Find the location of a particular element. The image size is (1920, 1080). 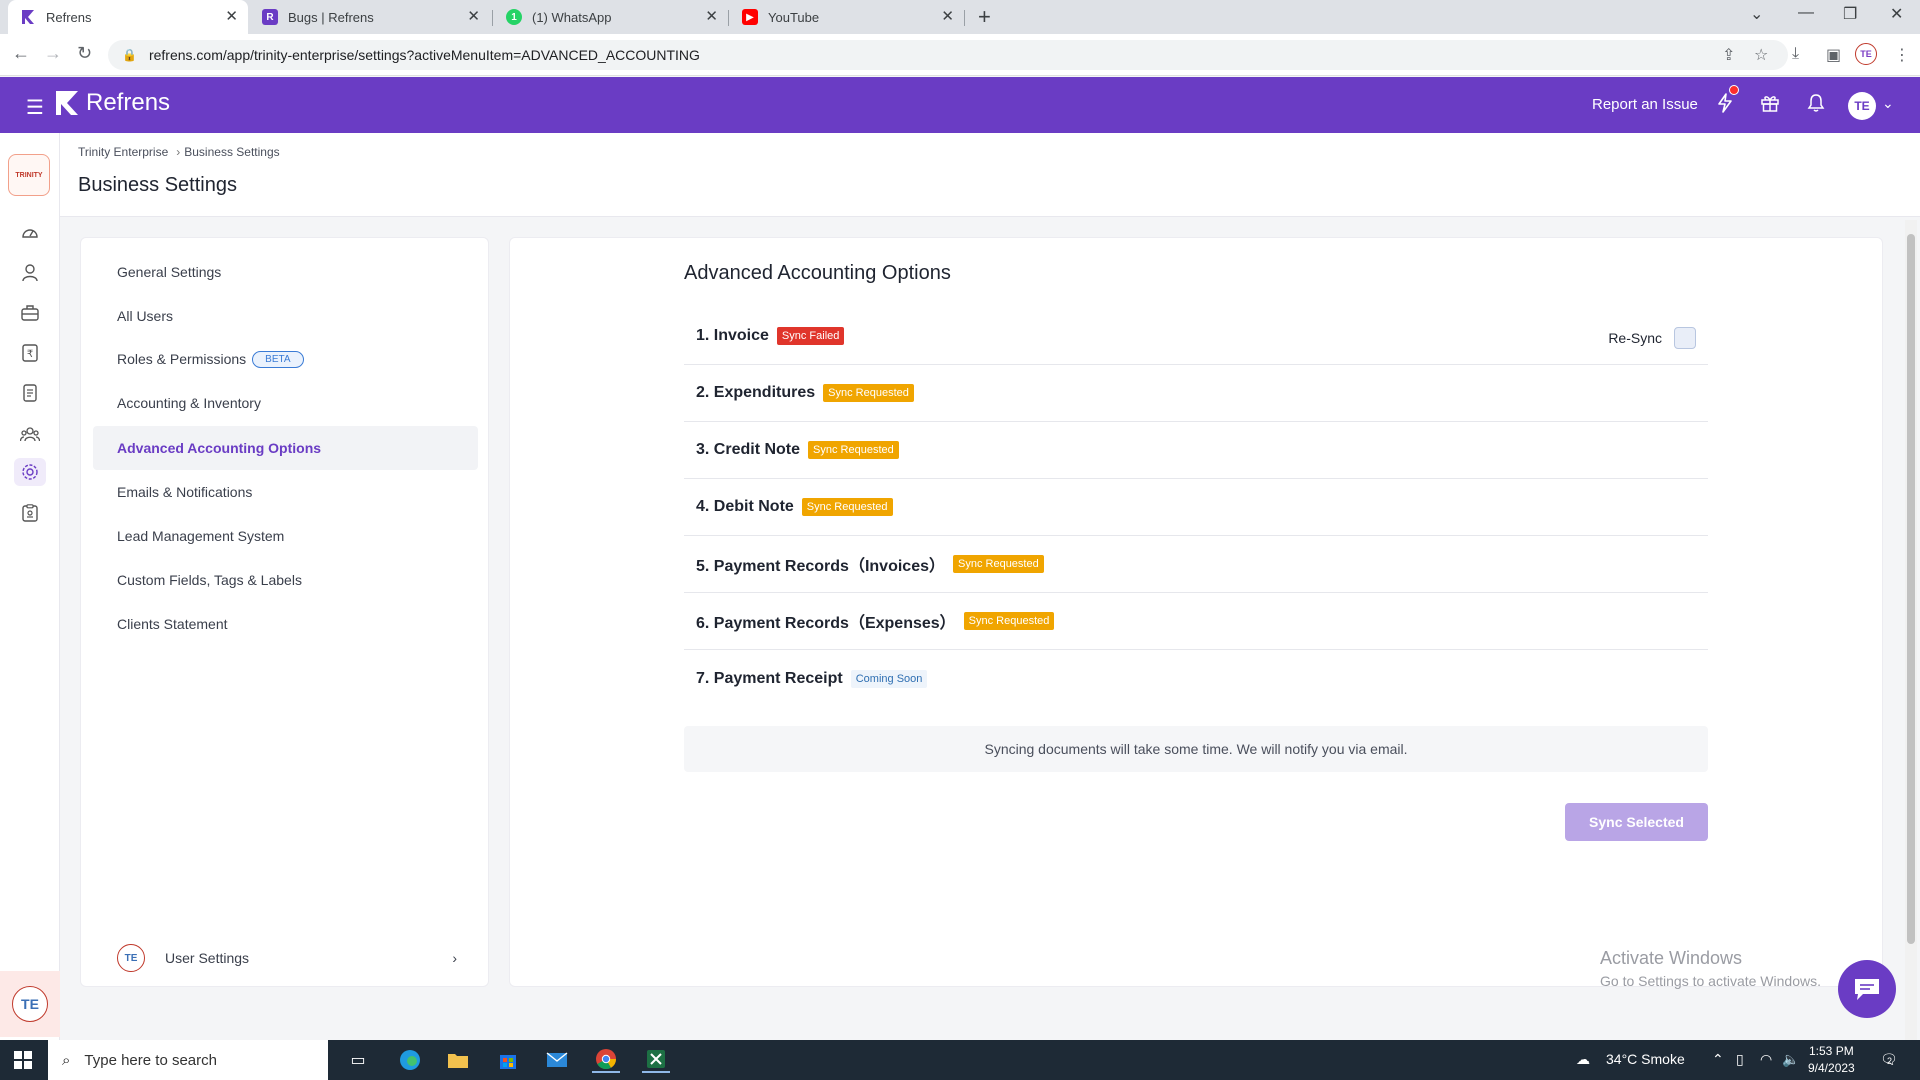

user-settings-link: TE User Settings › is located at coordinates (287, 958).